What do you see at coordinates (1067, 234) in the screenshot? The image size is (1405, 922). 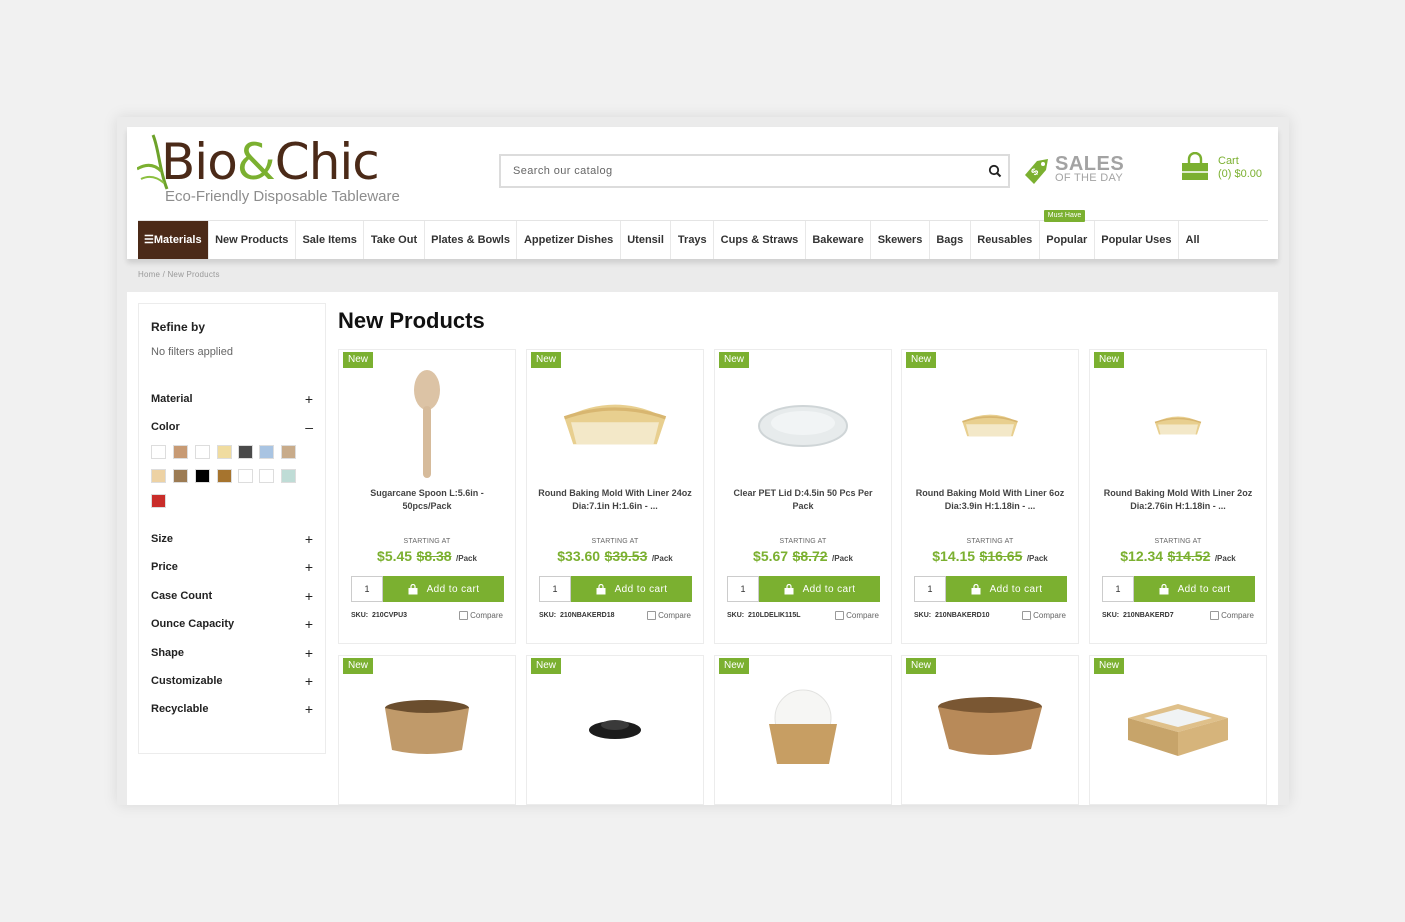 I see `nav-popular: Must Have Popular` at bounding box center [1067, 234].